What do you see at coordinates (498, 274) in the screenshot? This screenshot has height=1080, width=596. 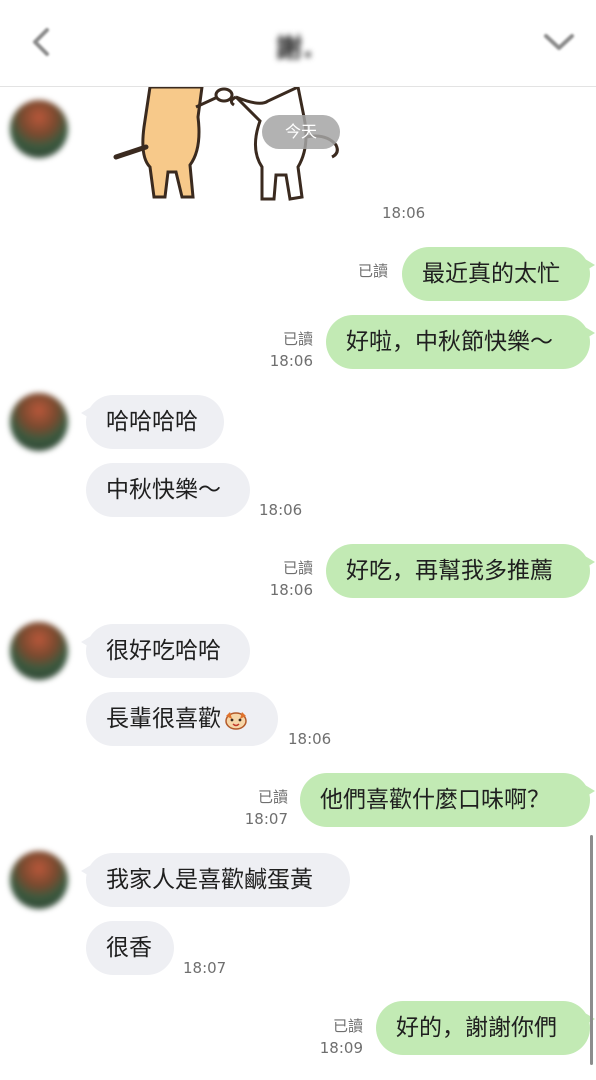 I see `outgoing-message-bubble: 最近真的太忙` at bounding box center [498, 274].